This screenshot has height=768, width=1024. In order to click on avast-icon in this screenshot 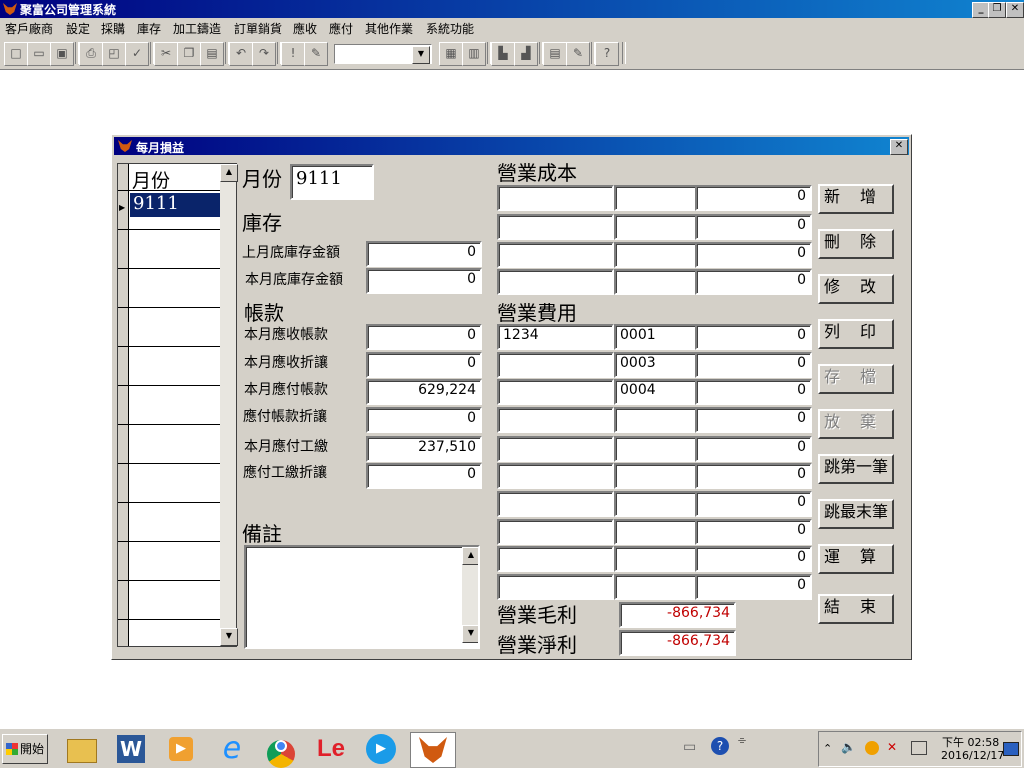, I will do `click(872, 748)`.